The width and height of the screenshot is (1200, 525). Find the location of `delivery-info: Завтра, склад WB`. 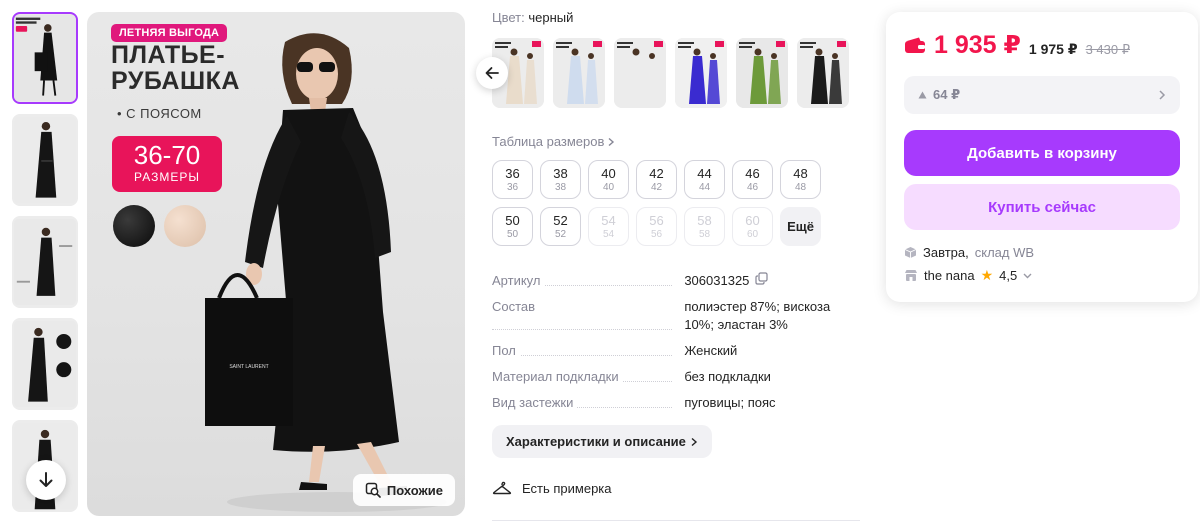

delivery-info: Завтра, склад WB is located at coordinates (969, 252).